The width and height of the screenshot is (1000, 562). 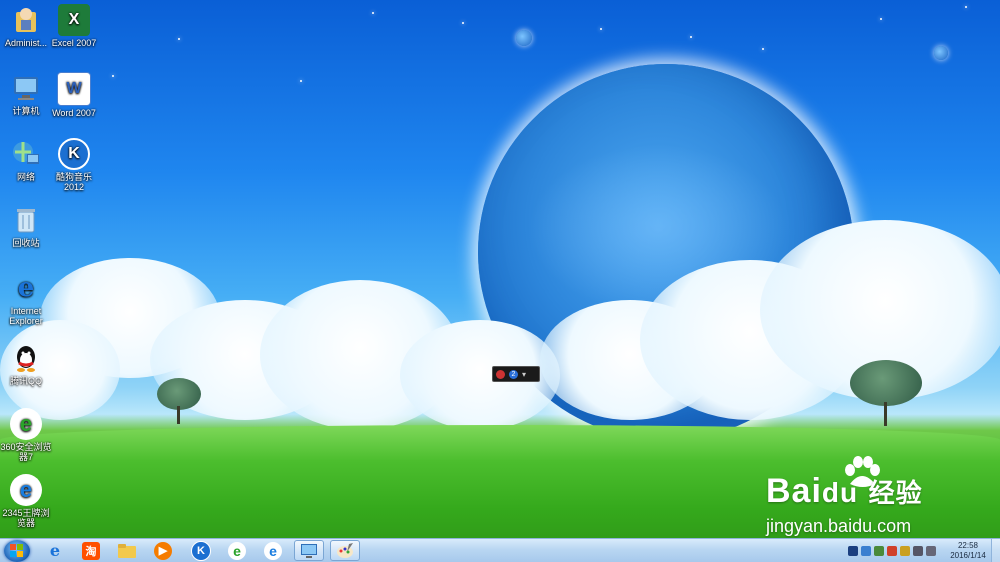 I want to click on volume-icon, so click(x=918, y=551).